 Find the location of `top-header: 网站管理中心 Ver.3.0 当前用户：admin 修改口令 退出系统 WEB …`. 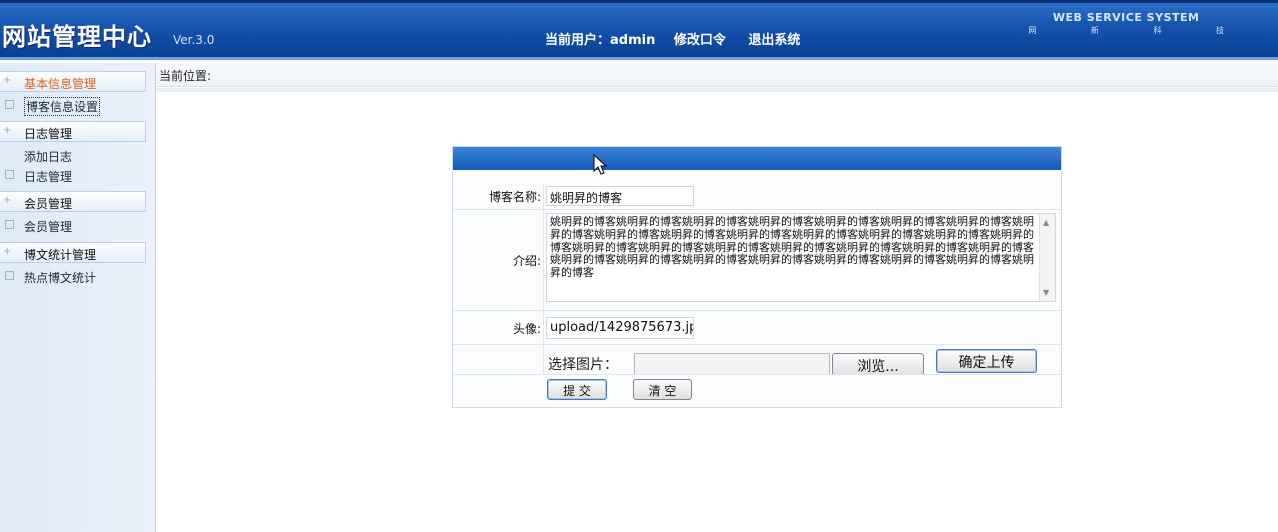

top-header: 网站管理中心 Ver.3.0 当前用户：admin 修改口令 退出系统 WEB … is located at coordinates (639, 30).